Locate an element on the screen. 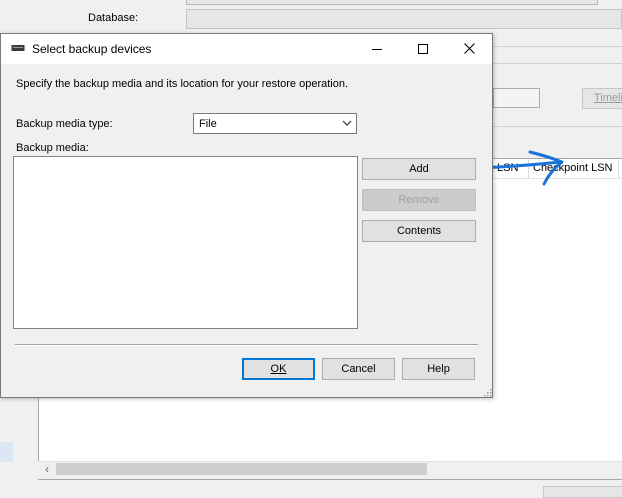  minimize-button is located at coordinates (377, 48).